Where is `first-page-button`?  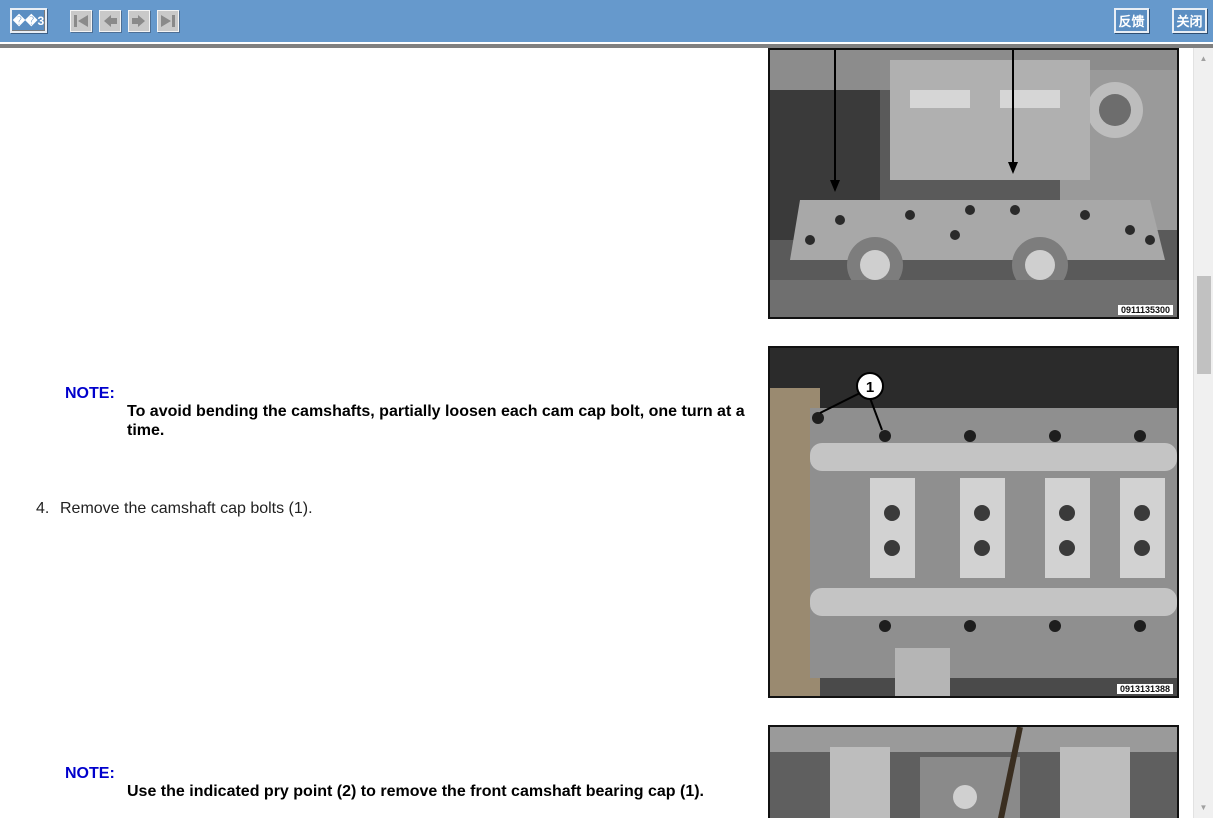
first-page-button is located at coordinates (81, 21).